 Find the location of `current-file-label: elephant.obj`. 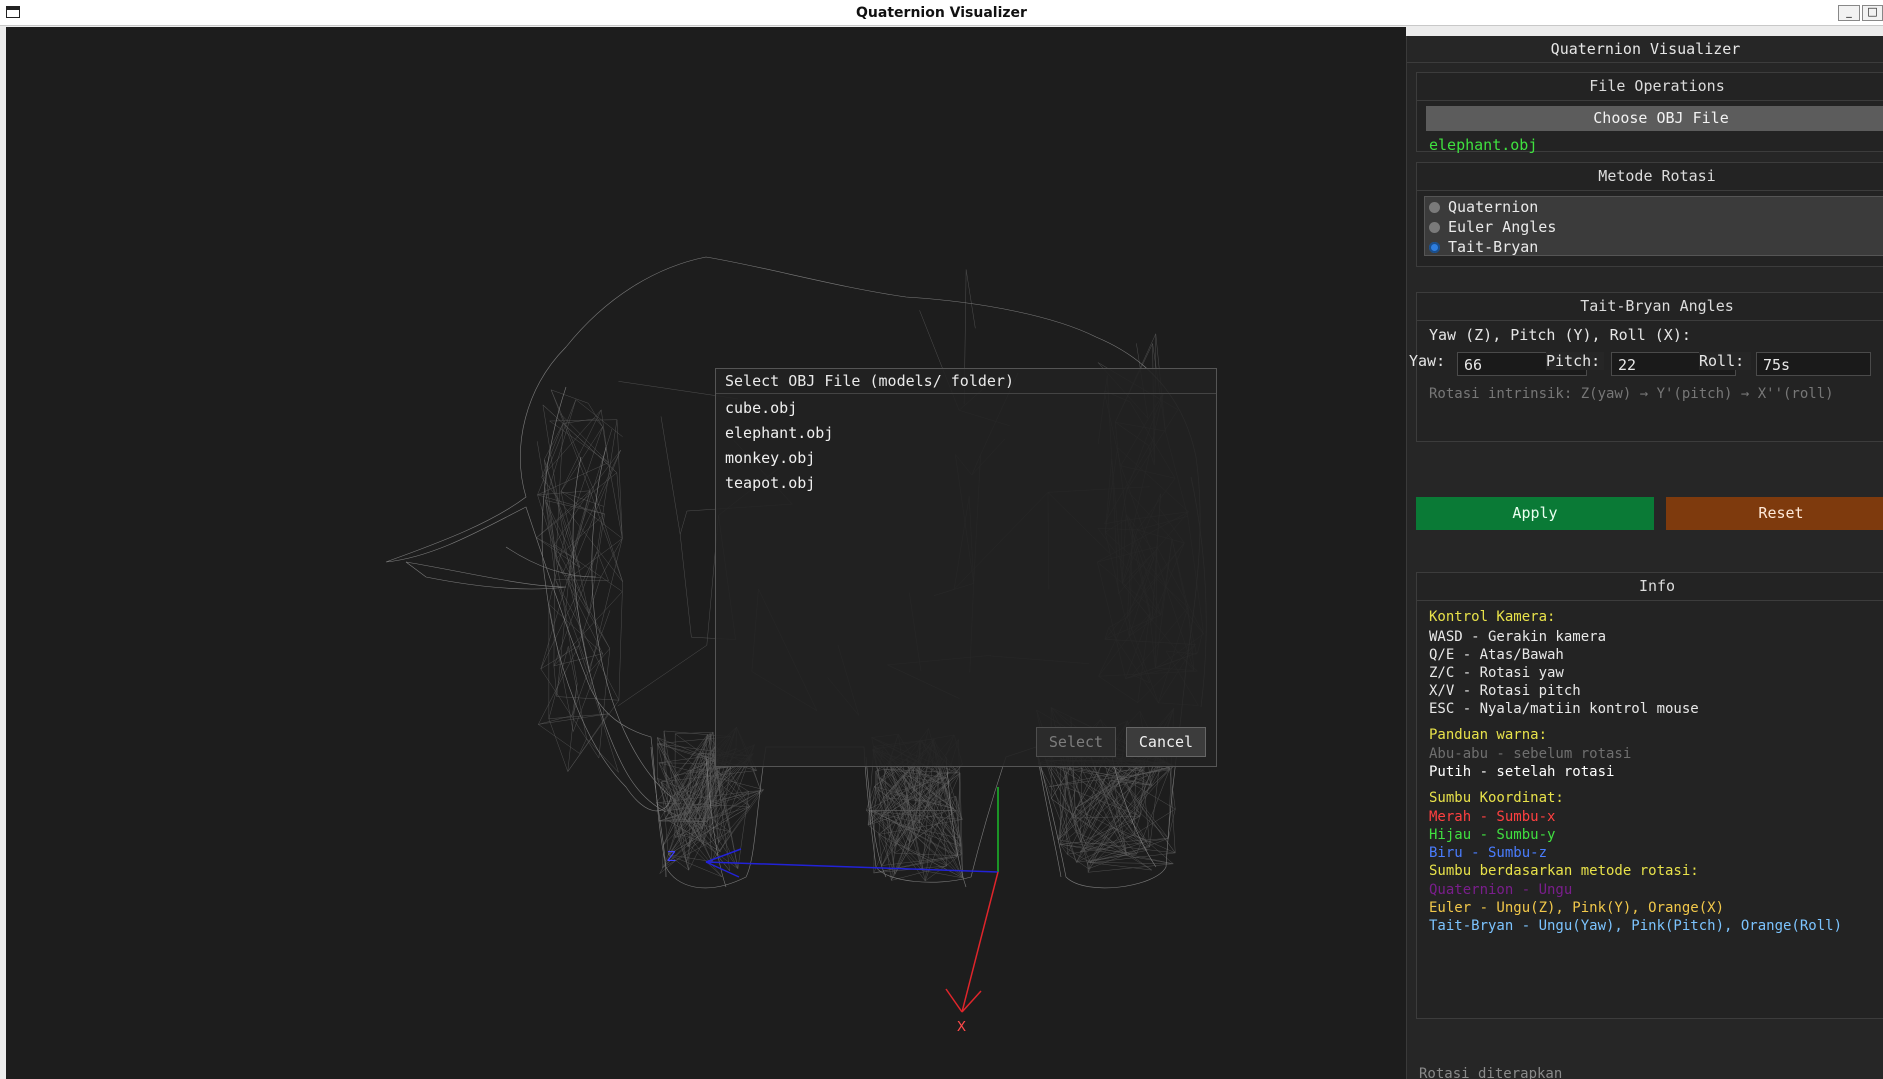

current-file-label: elephant.obj is located at coordinates (1483, 145).